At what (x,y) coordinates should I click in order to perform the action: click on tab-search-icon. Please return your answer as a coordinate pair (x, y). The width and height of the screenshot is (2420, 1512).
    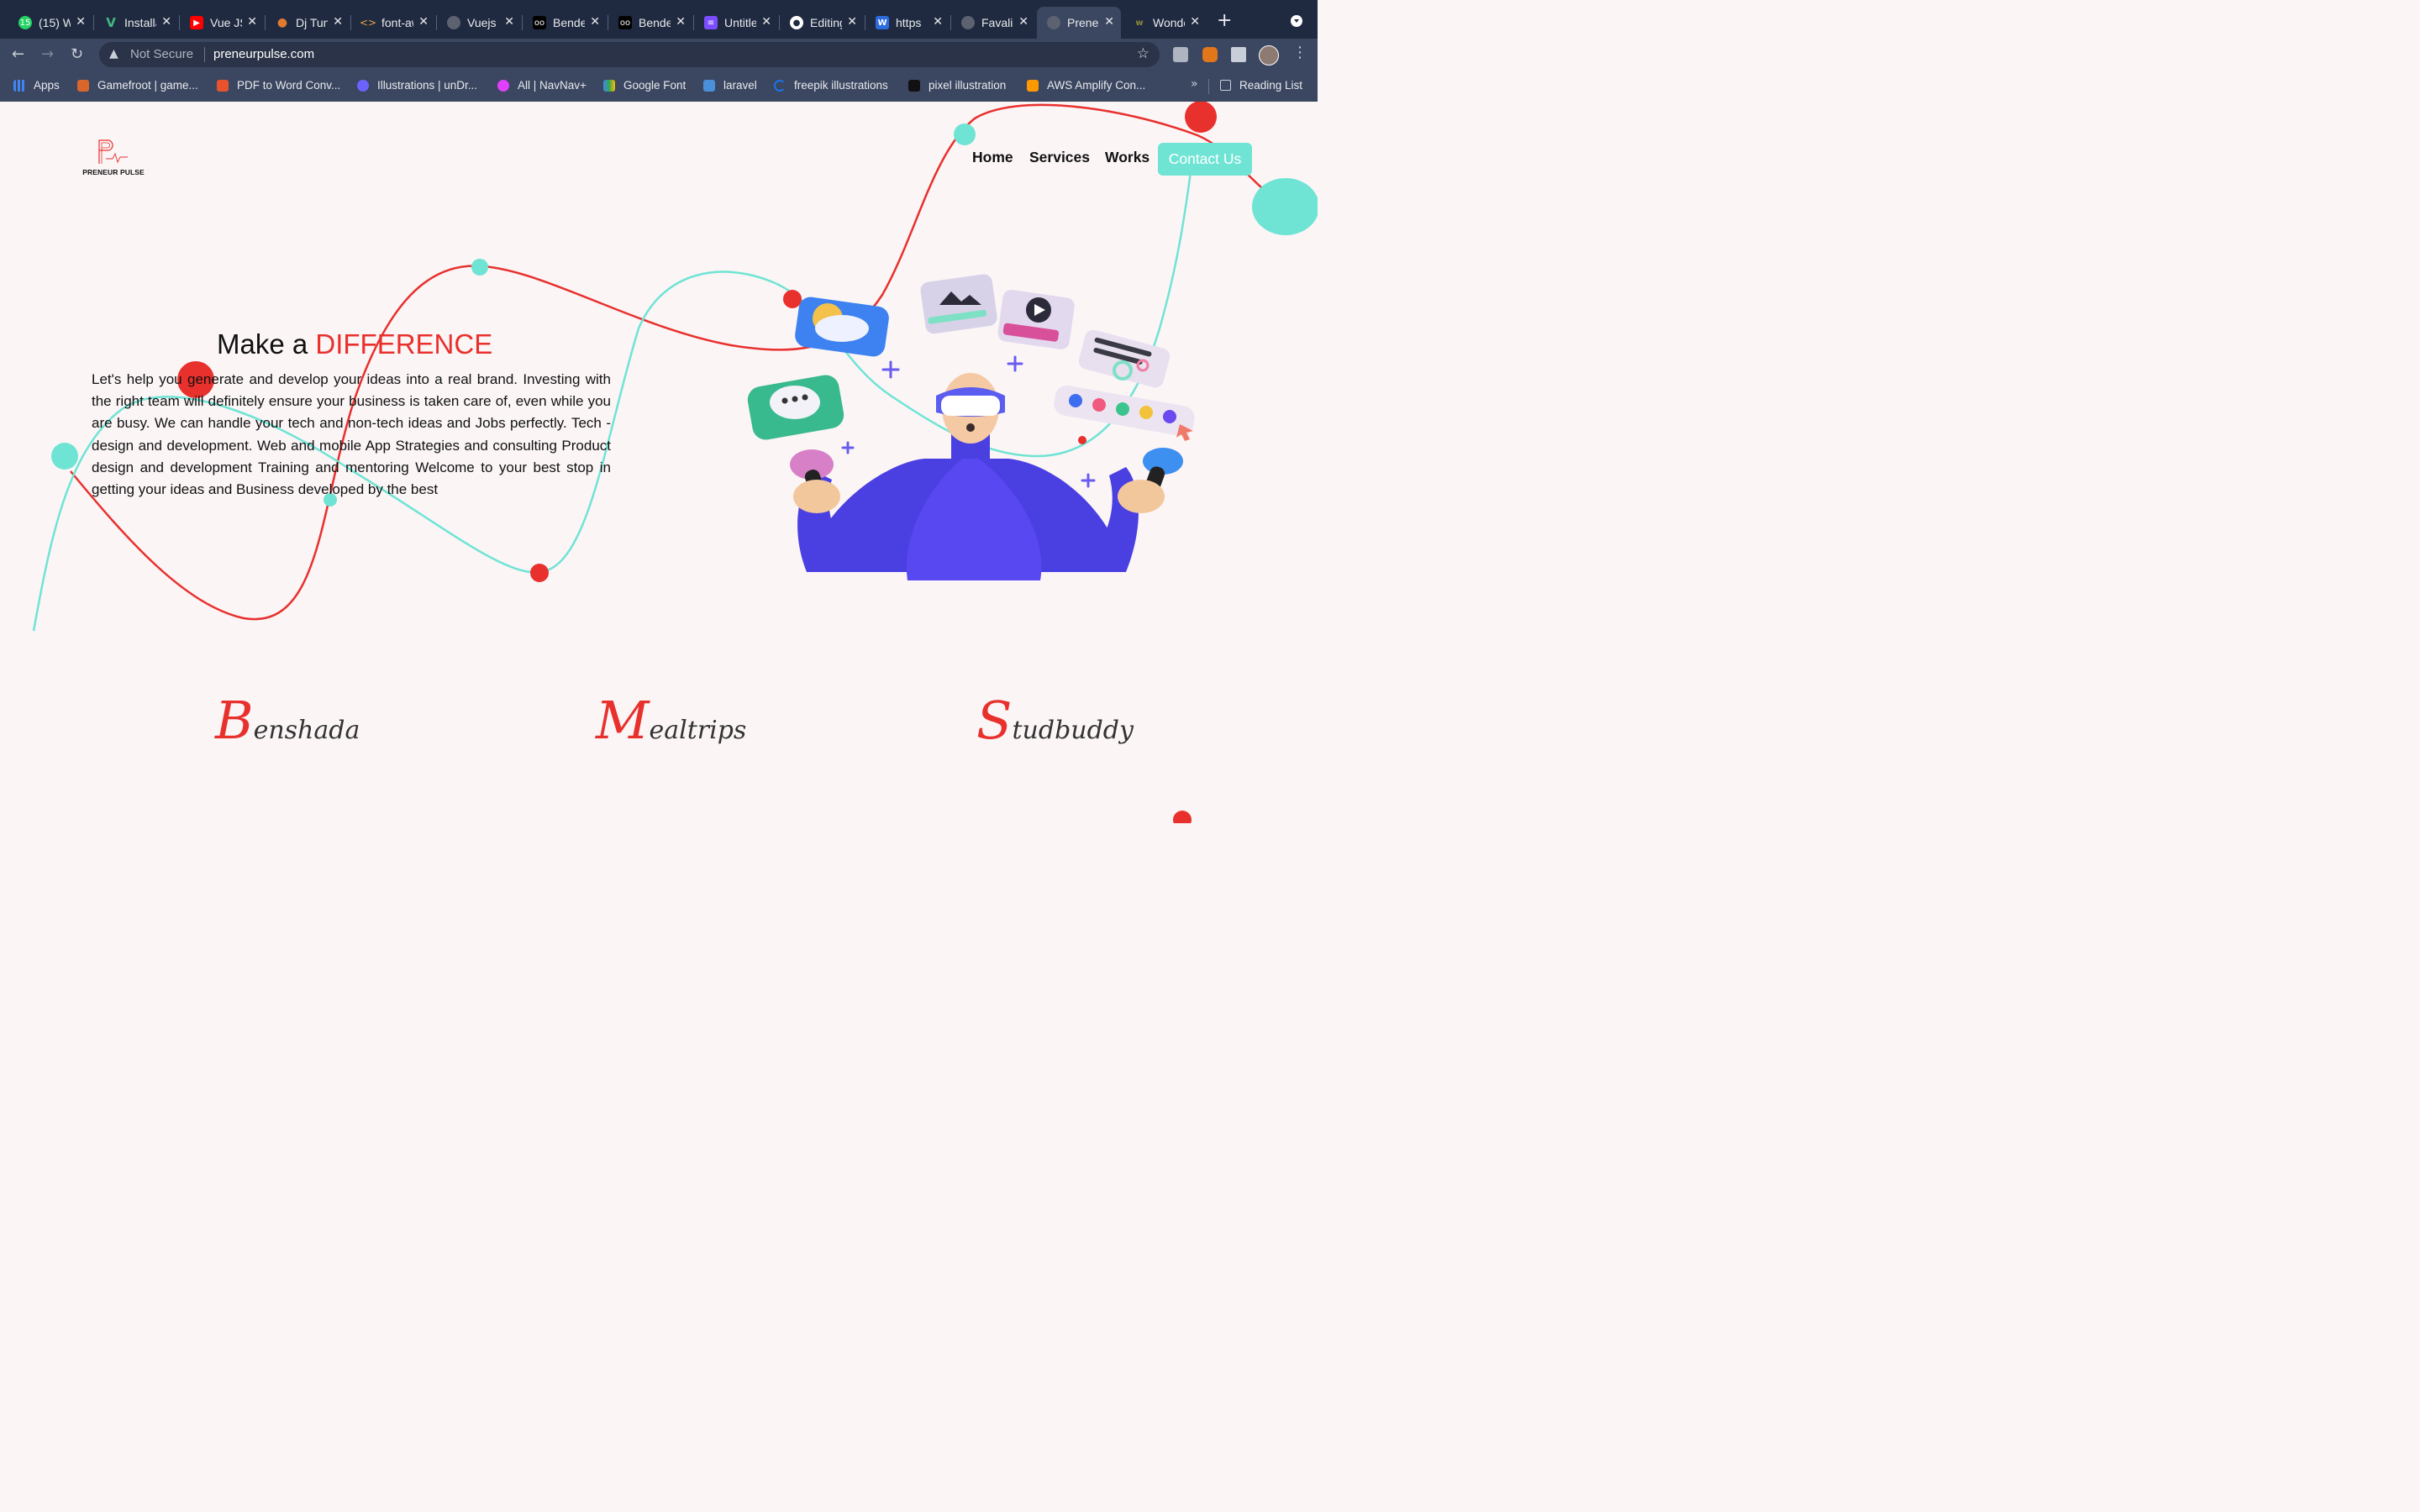
    Looking at the image, I should click on (1296, 21).